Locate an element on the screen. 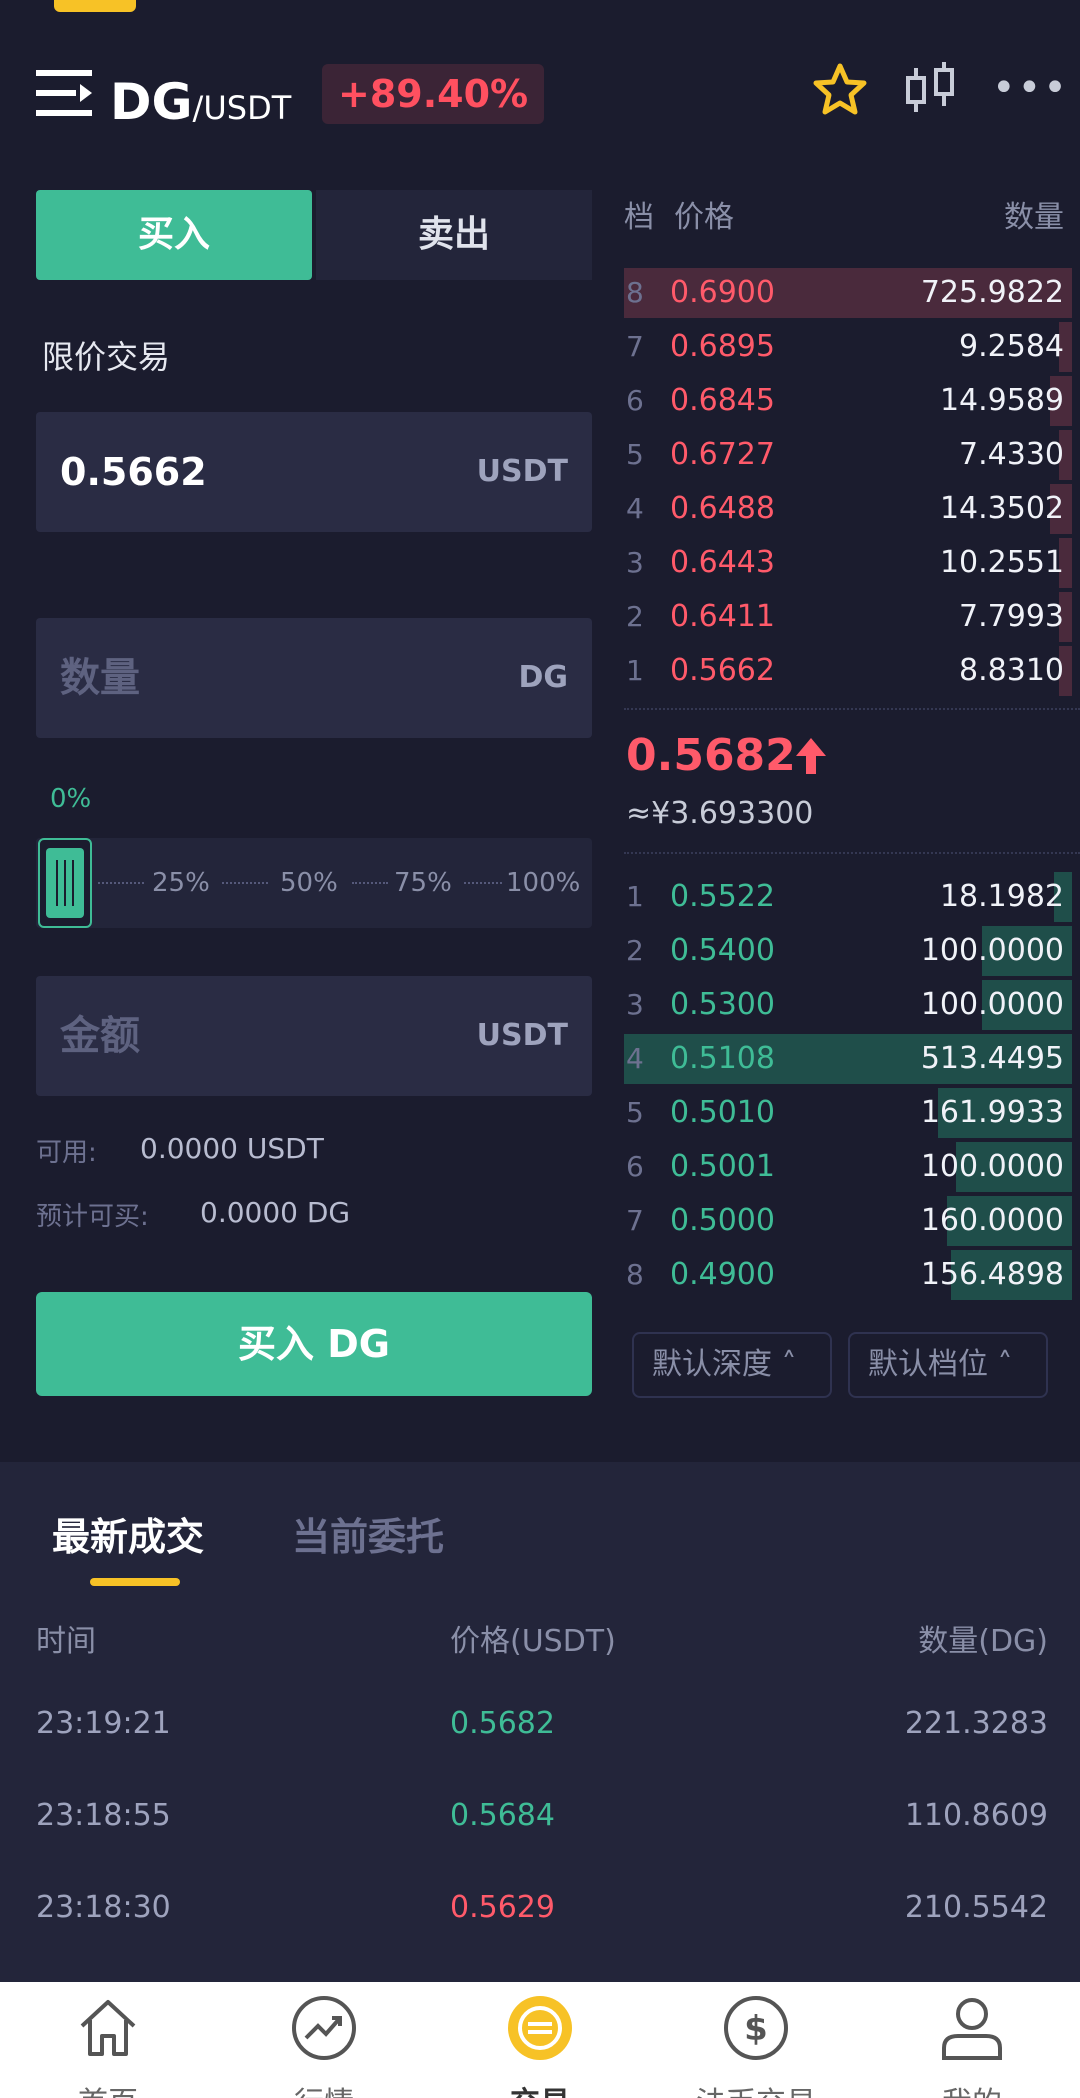 This screenshot has height=2098, width=1080. nav-market: 行情 is located at coordinates (324, 2040).